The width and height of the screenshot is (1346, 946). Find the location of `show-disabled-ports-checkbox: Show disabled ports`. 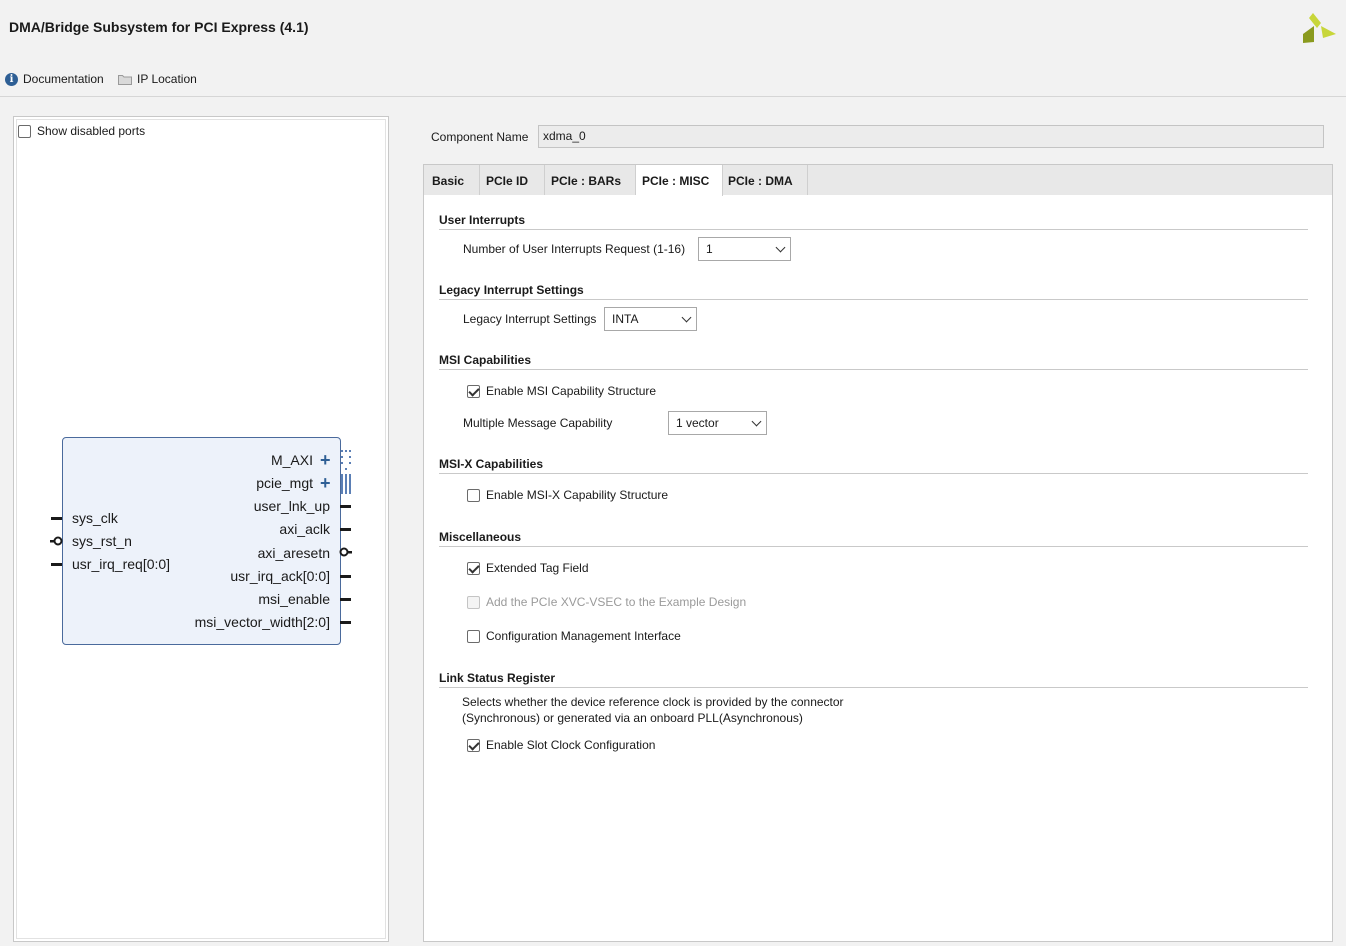

show-disabled-ports-checkbox: Show disabled ports is located at coordinates (81, 131).